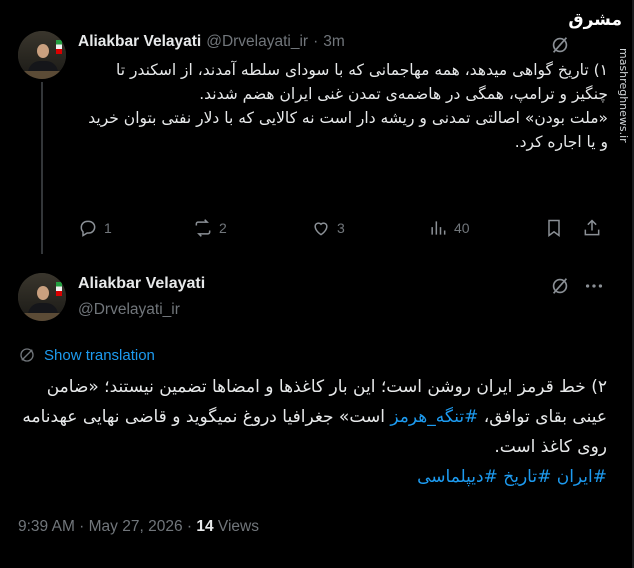 This screenshot has width=634, height=568. I want to click on more-icon, so click(594, 286).